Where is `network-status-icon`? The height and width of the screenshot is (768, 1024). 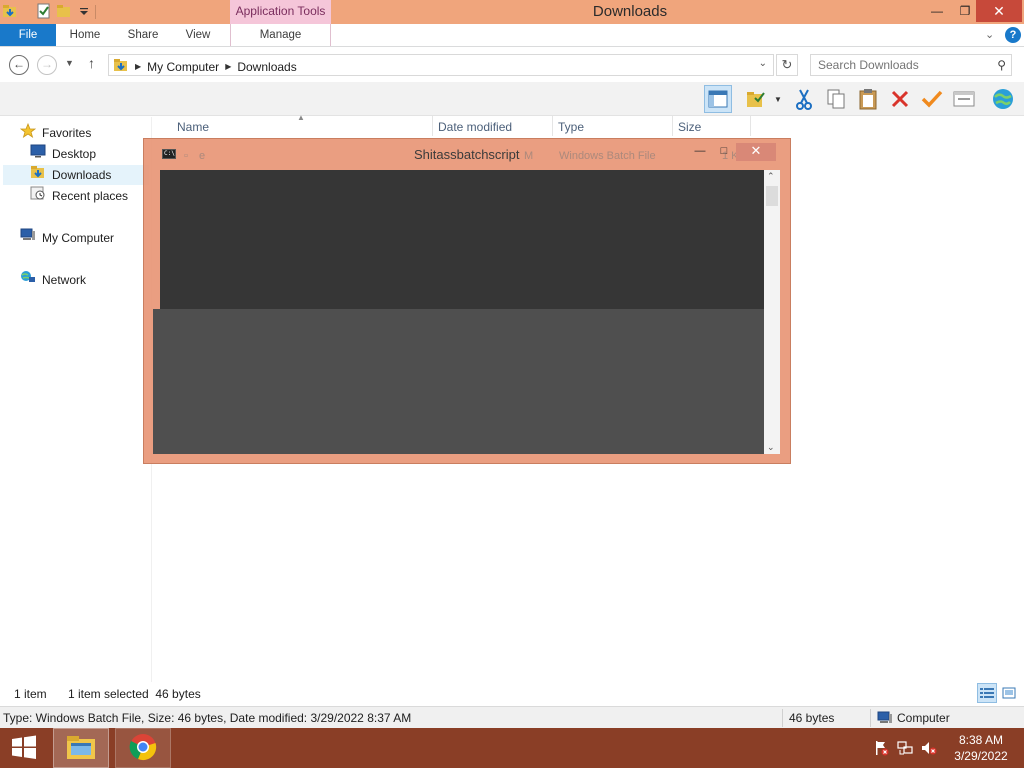 network-status-icon is located at coordinates (905, 748).